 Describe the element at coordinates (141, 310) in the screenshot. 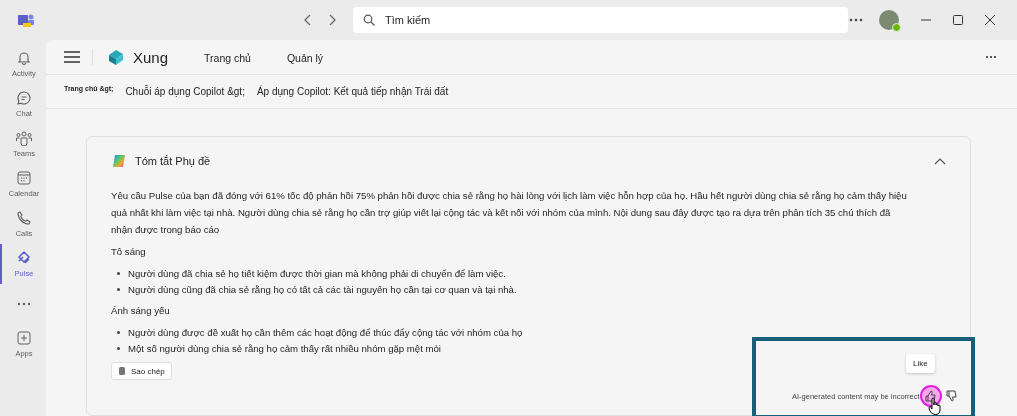

I see `section-heading: Ánh sáng yếu` at that location.